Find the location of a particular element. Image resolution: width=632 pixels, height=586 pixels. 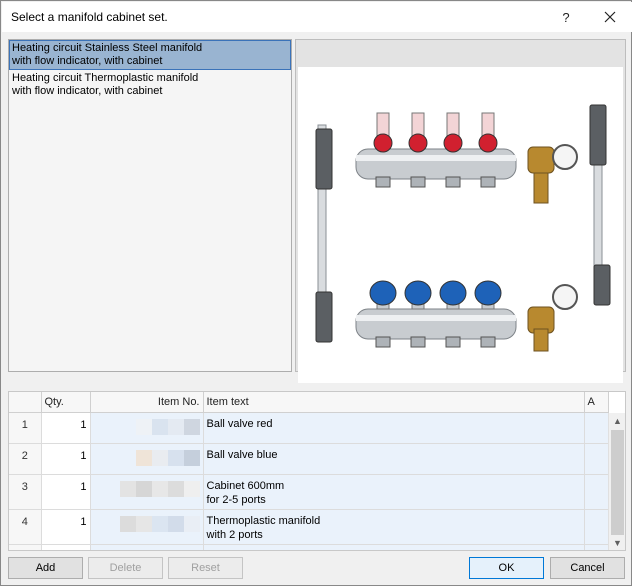

row-number: 4 is located at coordinates (25, 527).